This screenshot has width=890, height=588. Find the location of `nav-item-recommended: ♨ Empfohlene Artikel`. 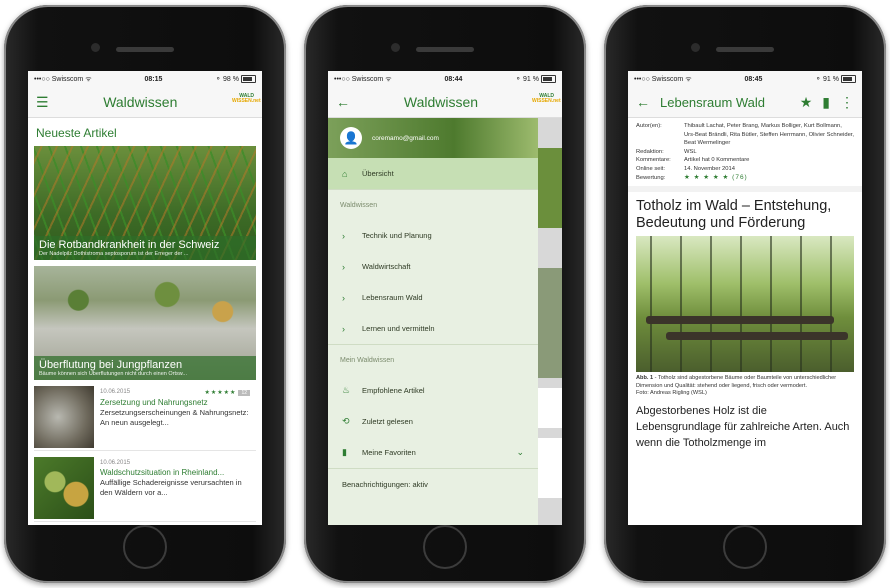

nav-item-recommended: ♨ Empfohlene Artikel is located at coordinates (433, 390).